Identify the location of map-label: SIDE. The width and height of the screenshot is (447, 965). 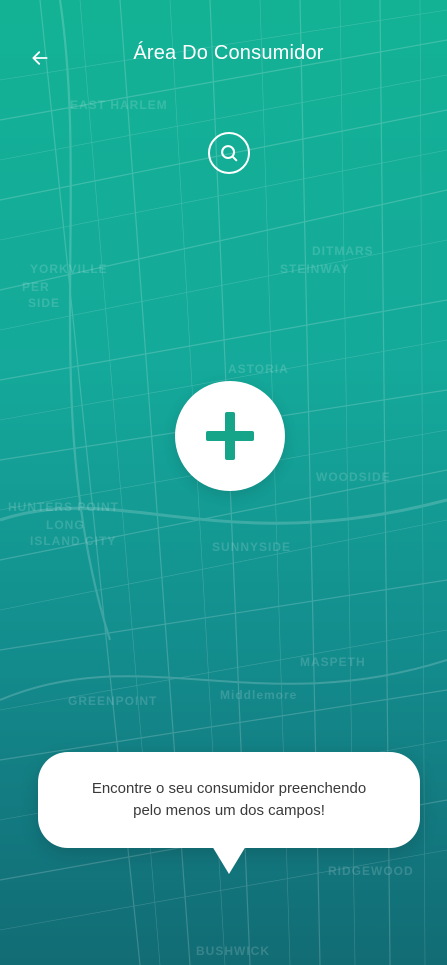
(44, 303).